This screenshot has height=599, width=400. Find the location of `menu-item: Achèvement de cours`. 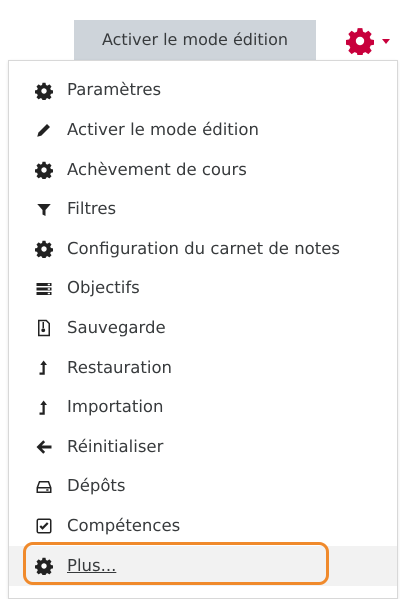

menu-item: Achèvement de cours is located at coordinates (203, 170).